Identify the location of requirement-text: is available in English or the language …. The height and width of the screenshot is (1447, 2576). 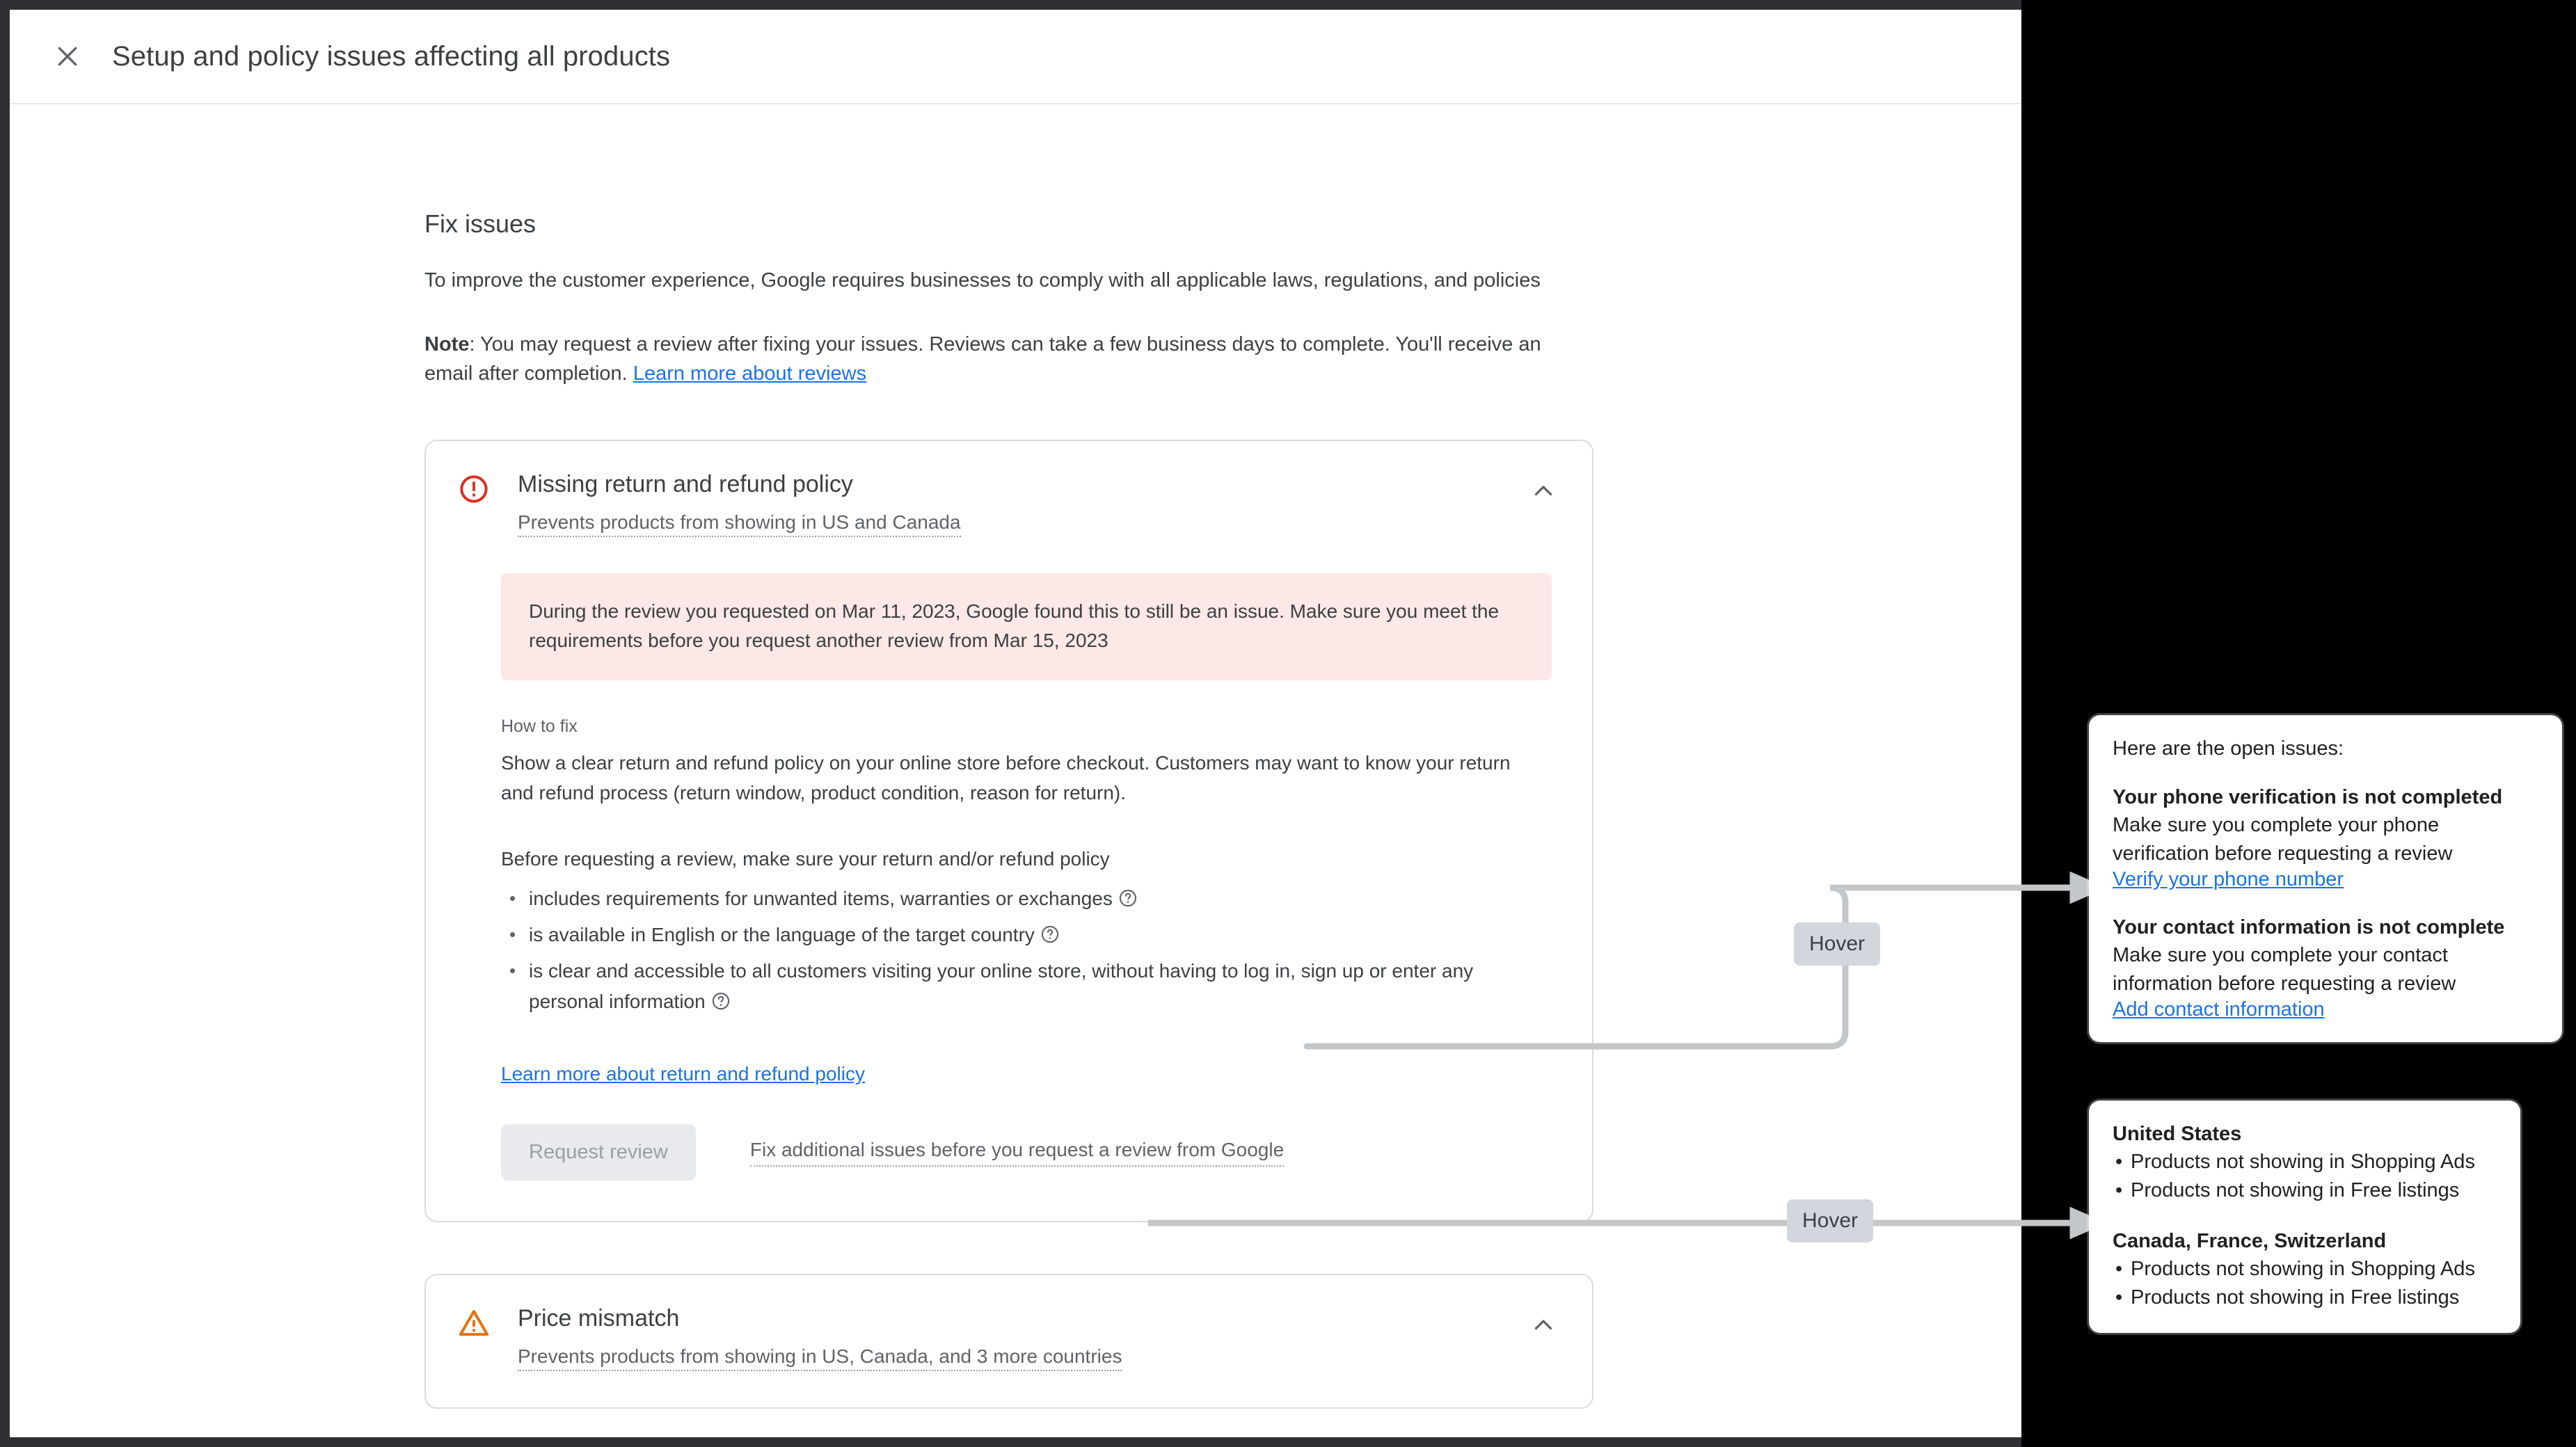
(782, 934).